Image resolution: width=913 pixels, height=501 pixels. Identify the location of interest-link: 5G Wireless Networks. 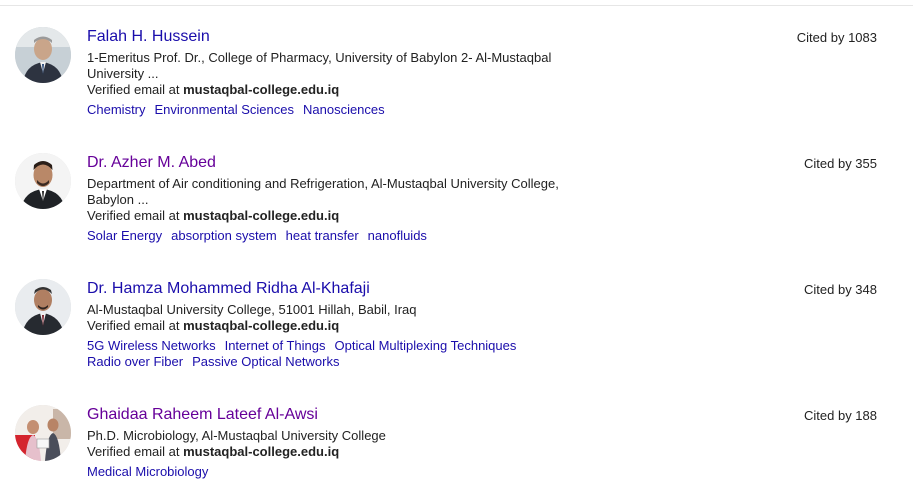
(151, 345).